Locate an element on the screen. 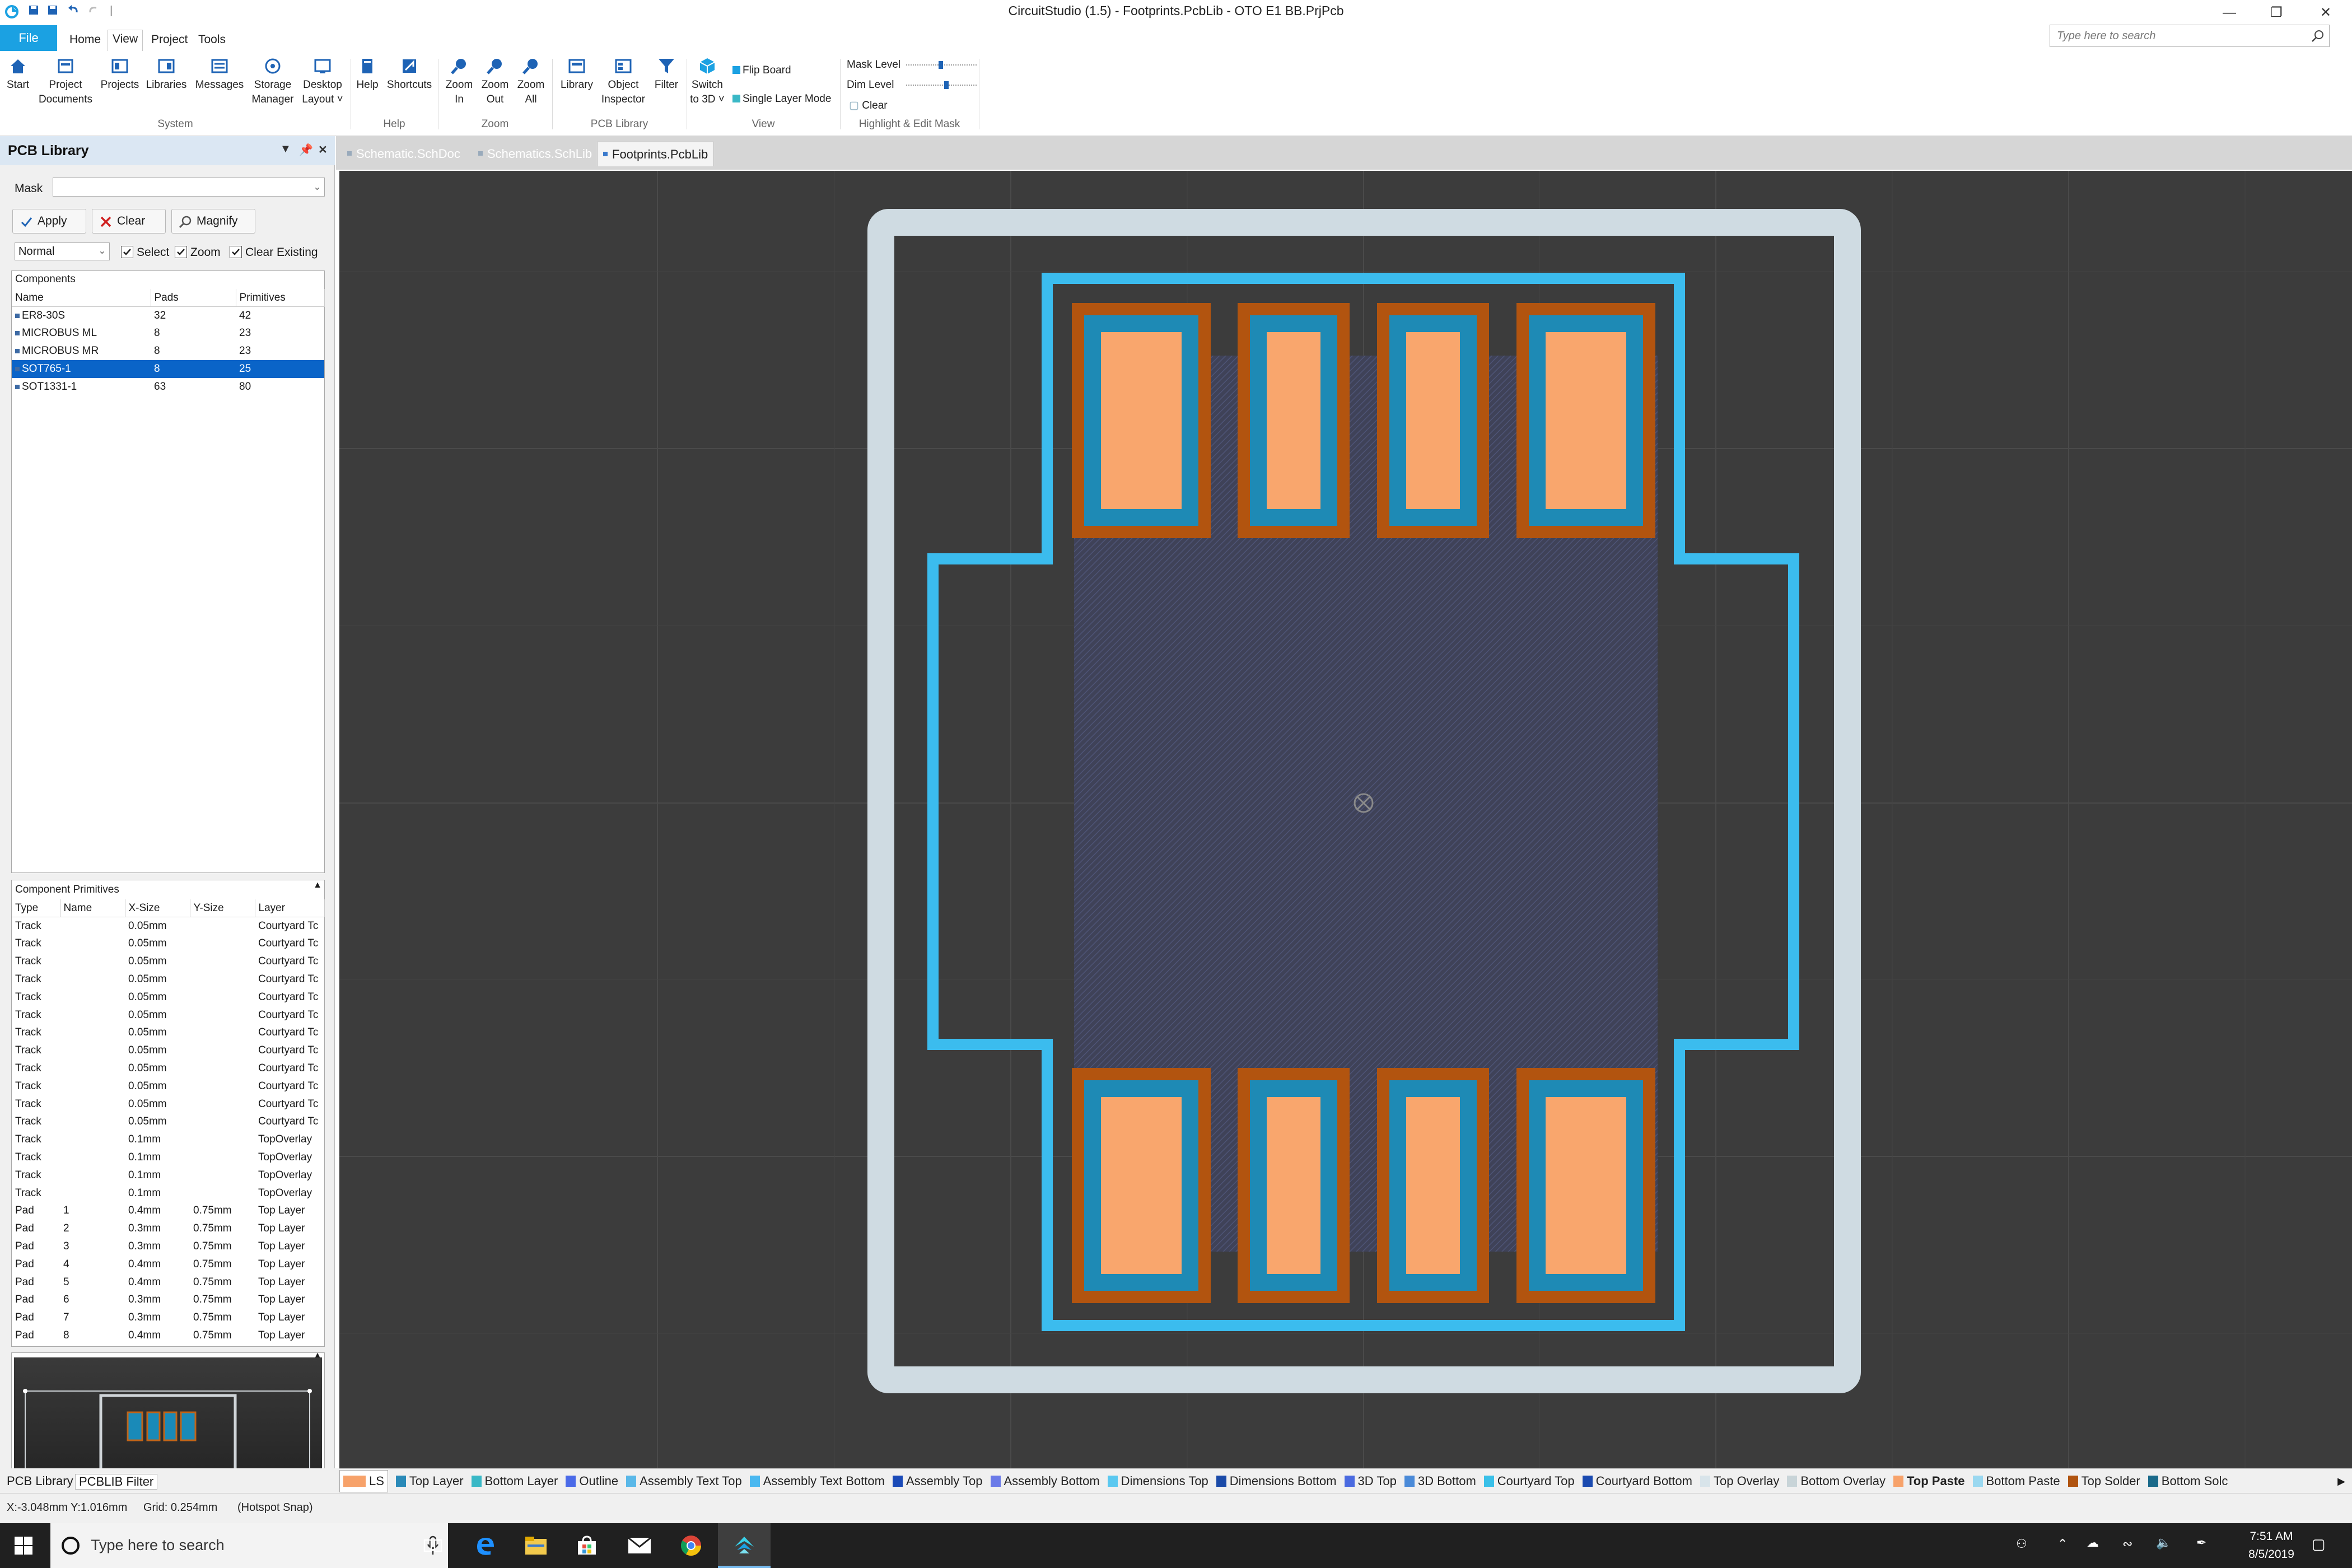  zoom-out-button: Zoom Out is located at coordinates (495, 82).